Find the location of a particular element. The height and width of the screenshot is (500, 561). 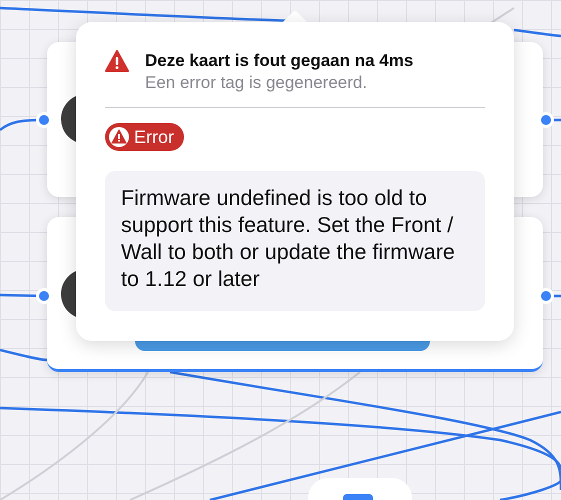

error-tag: Error is located at coordinates (144, 137).